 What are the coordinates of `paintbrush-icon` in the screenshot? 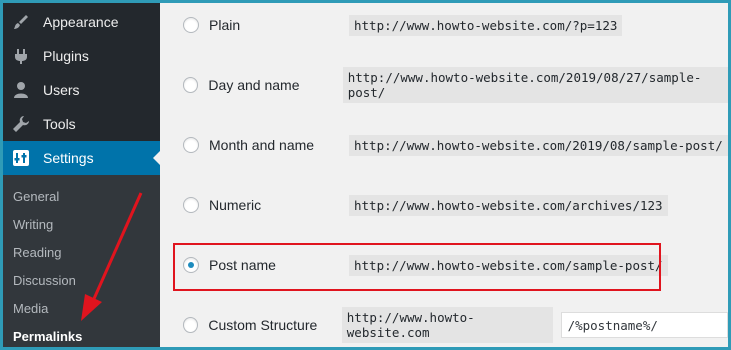 It's located at (21, 22).